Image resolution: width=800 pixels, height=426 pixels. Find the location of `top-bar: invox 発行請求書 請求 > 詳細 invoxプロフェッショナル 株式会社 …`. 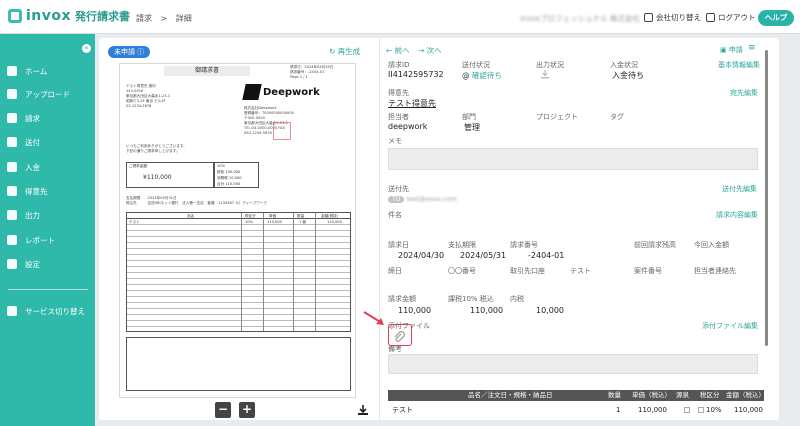

top-bar: invox 発行請求書 請求 > 詳細 invoxプロフェッショナル 株式会社 … is located at coordinates (400, 17).